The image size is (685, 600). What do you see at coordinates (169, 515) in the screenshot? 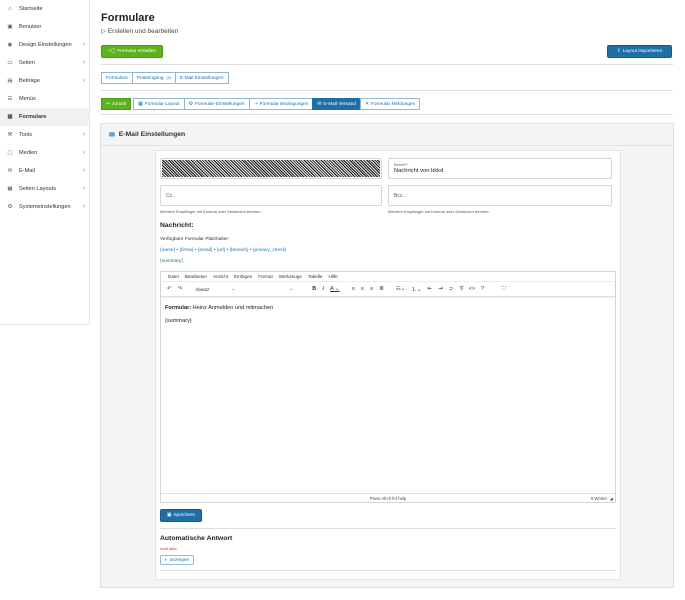
I see `save-icon: ▣` at bounding box center [169, 515].